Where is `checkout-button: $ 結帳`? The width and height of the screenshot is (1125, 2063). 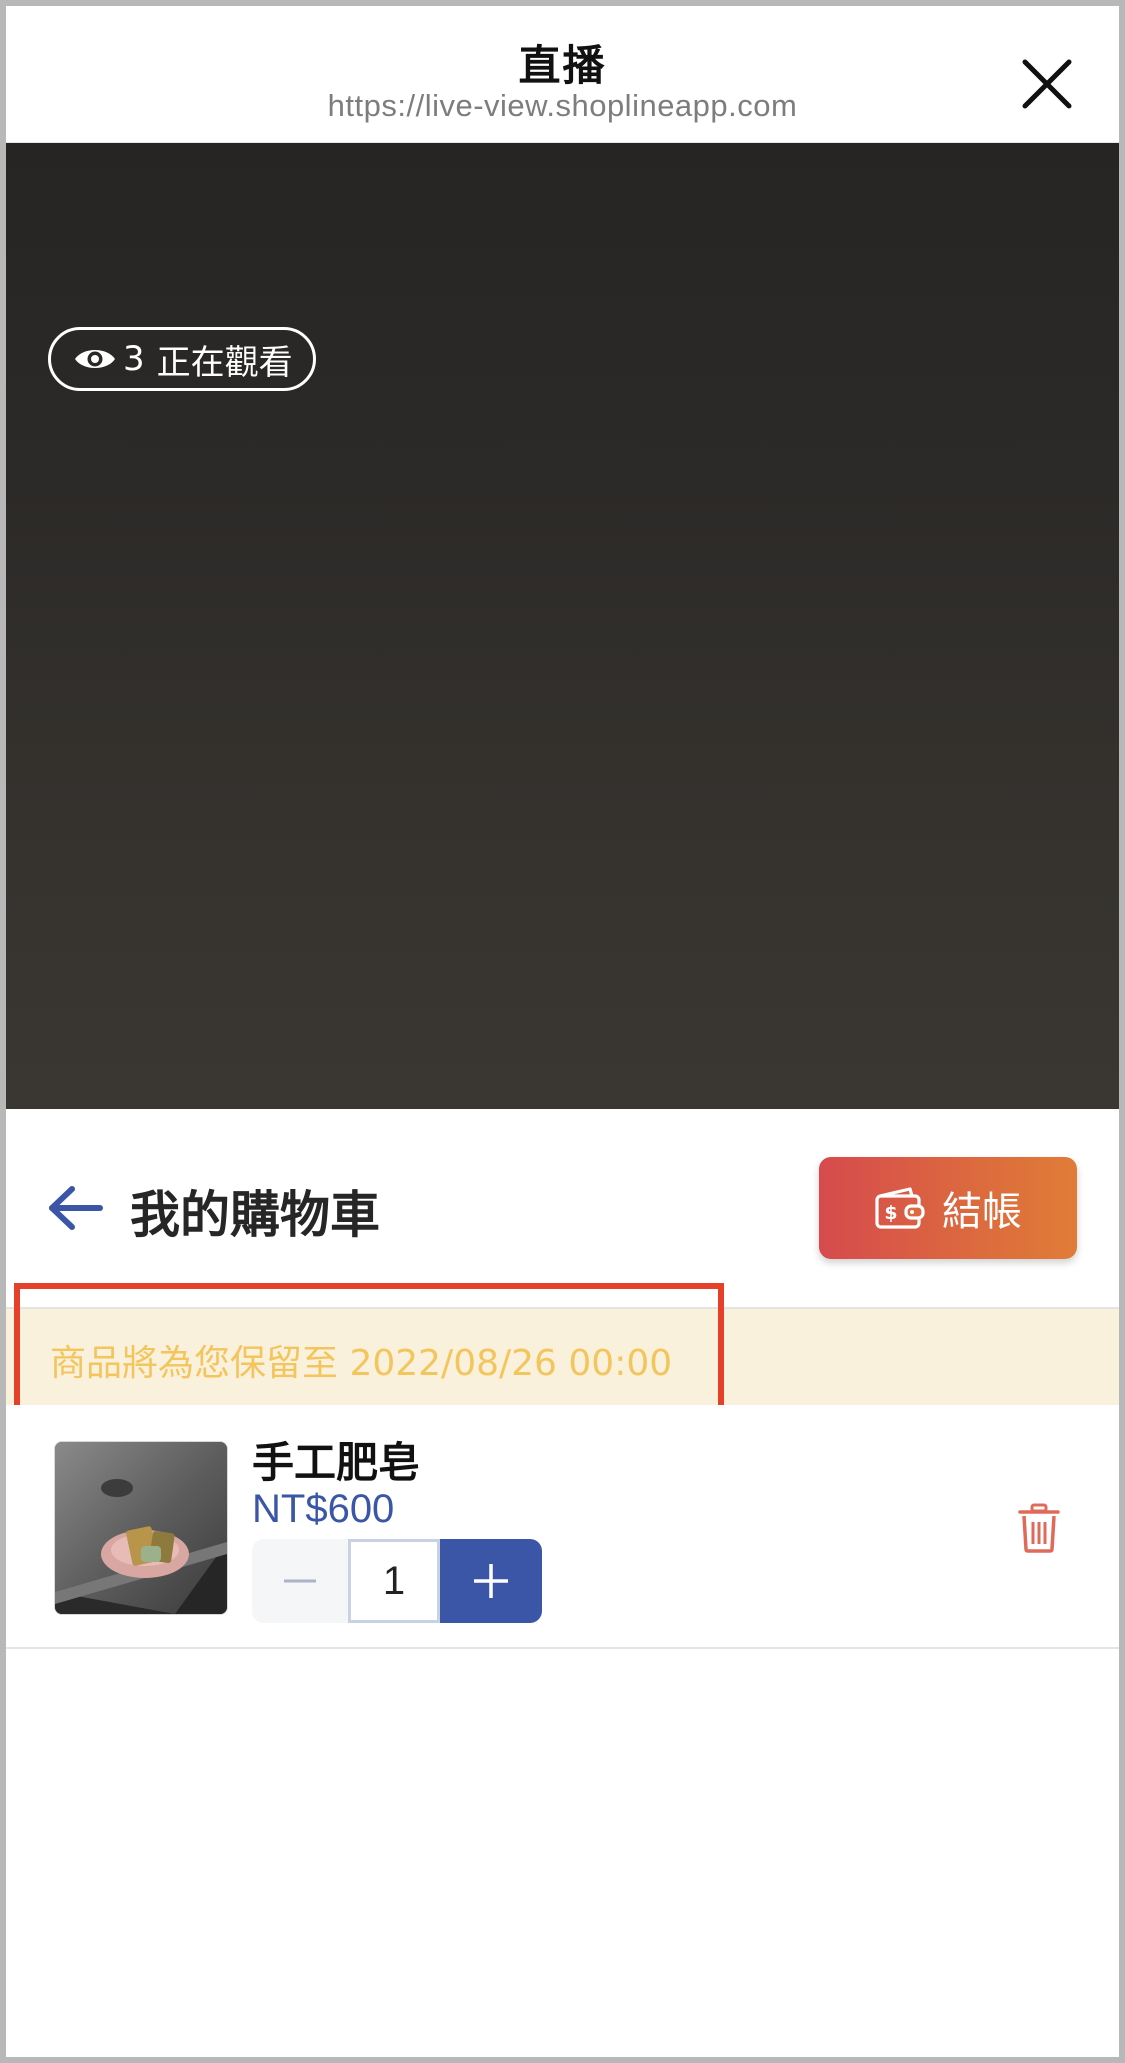 checkout-button: $ 結帳 is located at coordinates (948, 1208).